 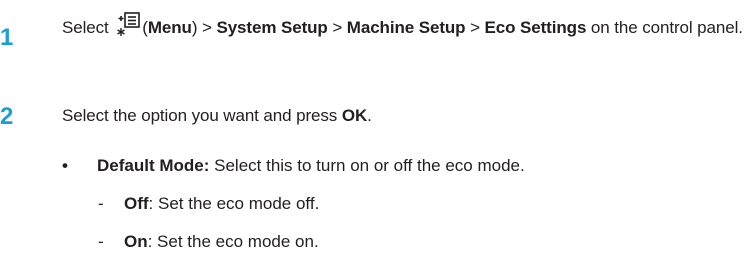 What do you see at coordinates (169, 27) in the screenshot?
I see `menu-label: Menu` at bounding box center [169, 27].